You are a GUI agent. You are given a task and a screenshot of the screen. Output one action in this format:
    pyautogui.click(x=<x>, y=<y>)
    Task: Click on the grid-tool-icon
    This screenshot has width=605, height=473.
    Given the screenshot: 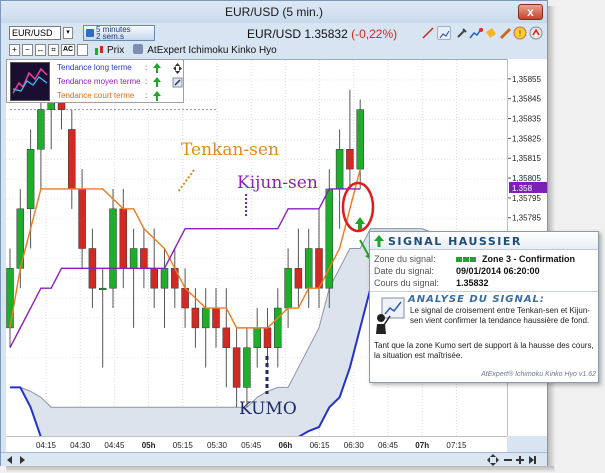 What is the action you would take?
    pyautogui.click(x=444, y=33)
    